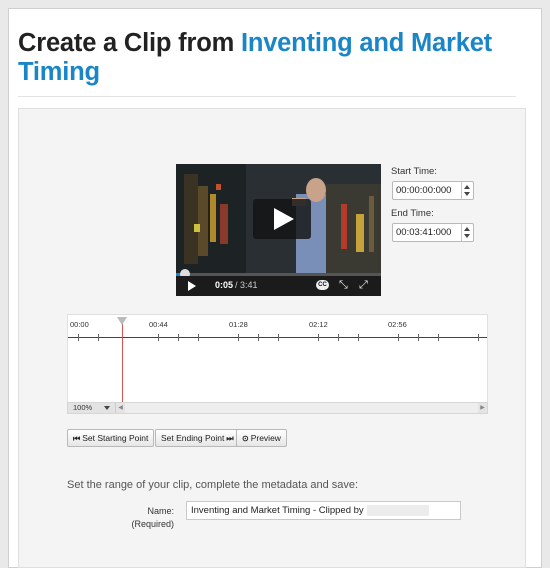 Image resolution: width=550 pixels, height=568 pixels. Describe the element at coordinates (152, 524) in the screenshot. I see `required-label: (Required)` at that location.